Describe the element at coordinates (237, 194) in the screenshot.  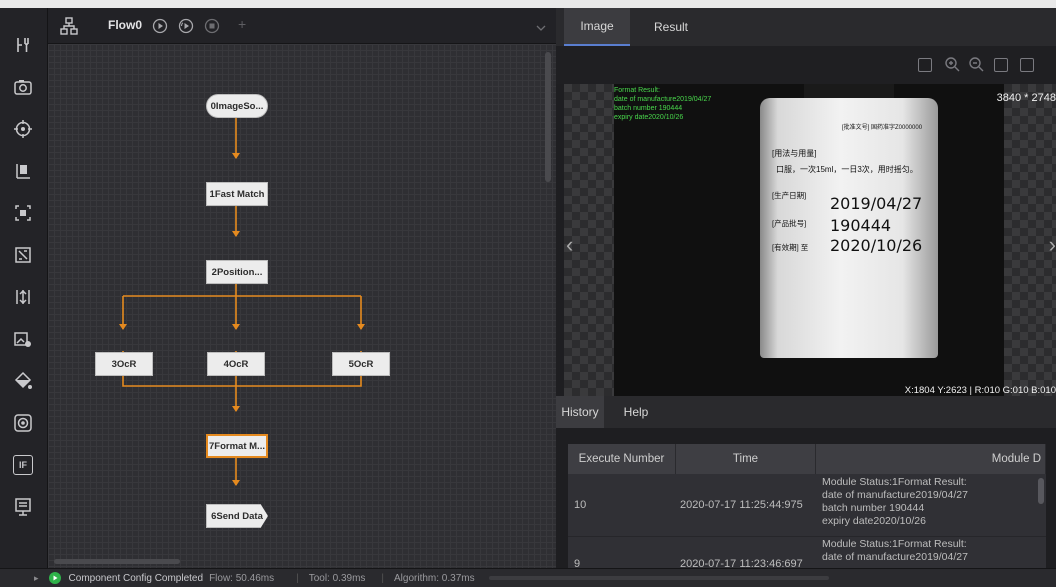
I see `flow-node-fast-match: 1Fast Match` at that location.